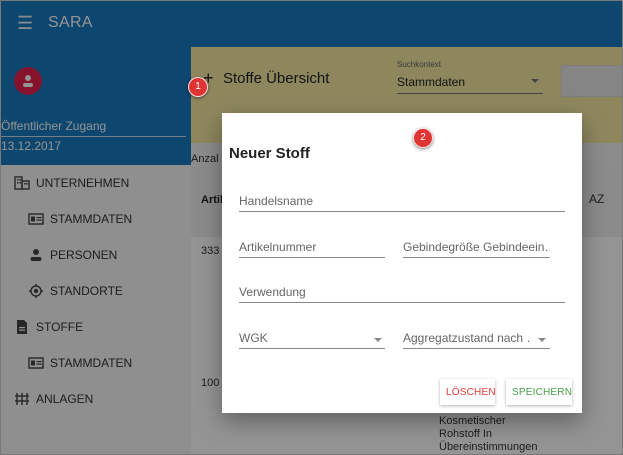 The height and width of the screenshot is (455, 623). Describe the element at coordinates (539, 392) in the screenshot. I see `save-button: SPEICHERN` at that location.